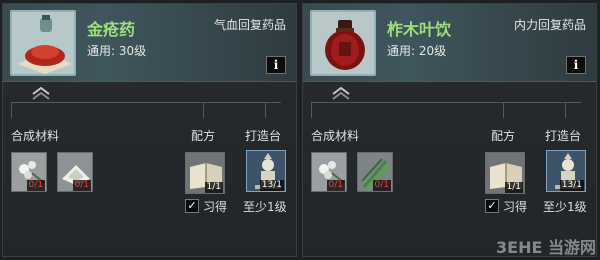  Describe the element at coordinates (149, 43) in the screenshot. I see `item-header: 金疮药 通用: 30级 气血回复药品 i` at that location.